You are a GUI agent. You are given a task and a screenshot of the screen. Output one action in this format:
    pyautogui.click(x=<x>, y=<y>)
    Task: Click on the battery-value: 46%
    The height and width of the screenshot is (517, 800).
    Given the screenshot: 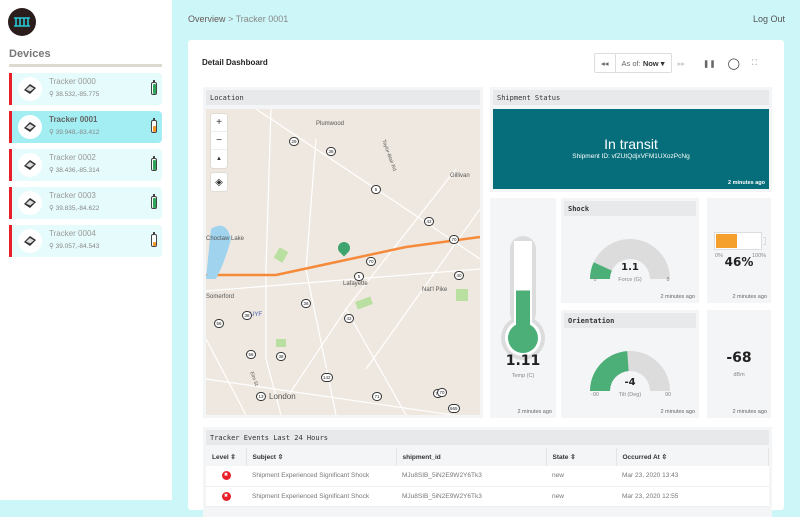 What is the action you would take?
    pyautogui.click(x=739, y=262)
    